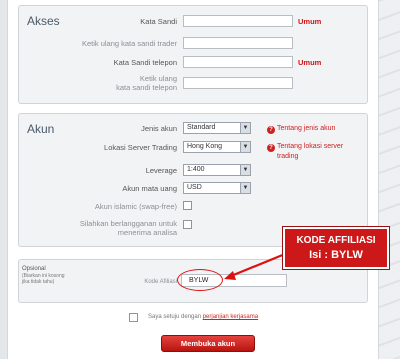  What do you see at coordinates (230, 275) in the screenshot?
I see `arrow-head` at bounding box center [230, 275].